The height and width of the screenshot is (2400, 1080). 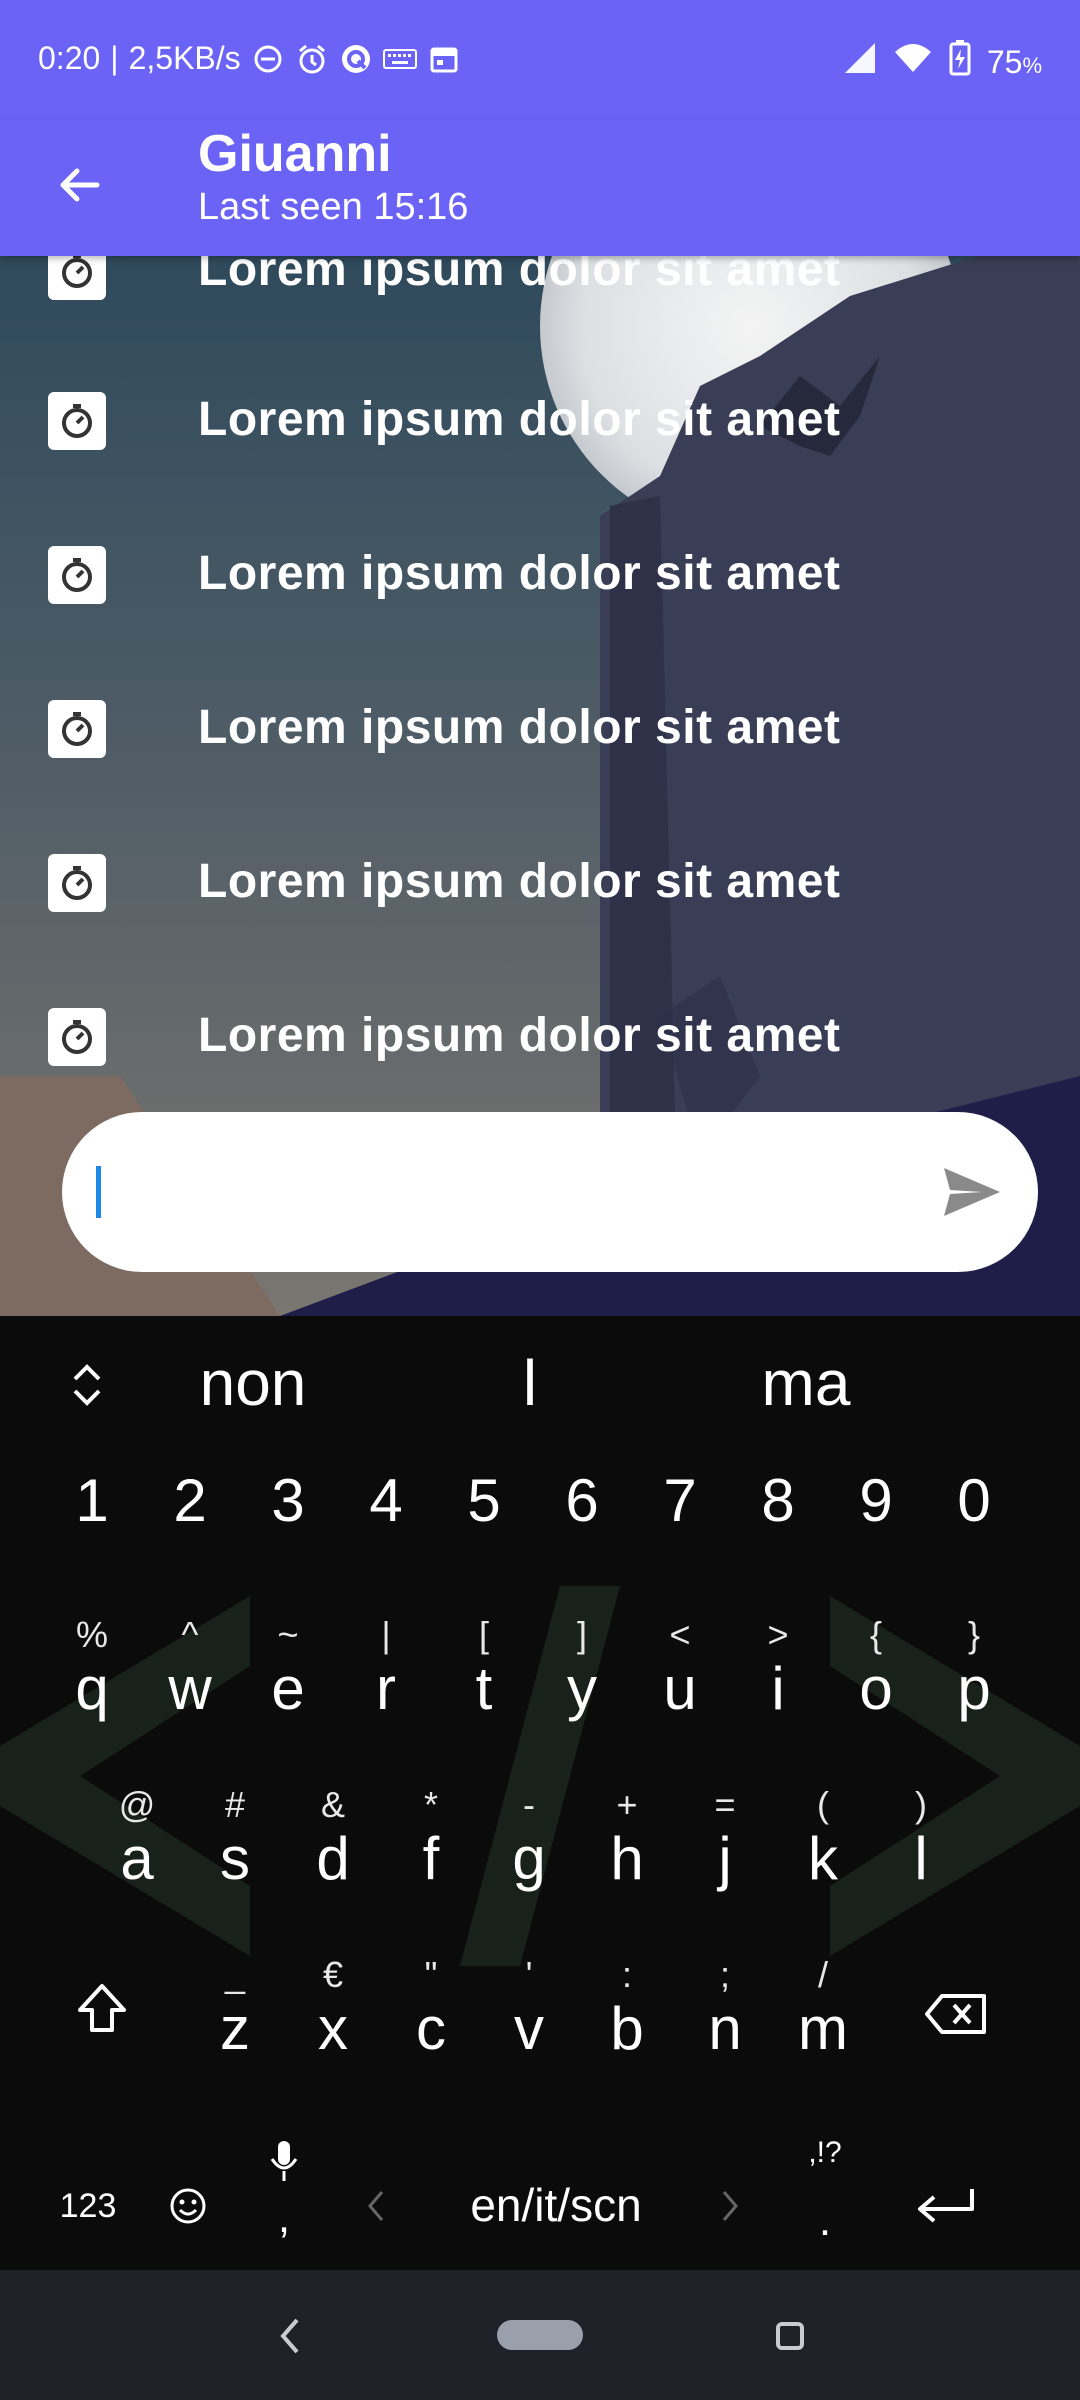 I want to click on key-8: 8, so click(x=778, y=1521).